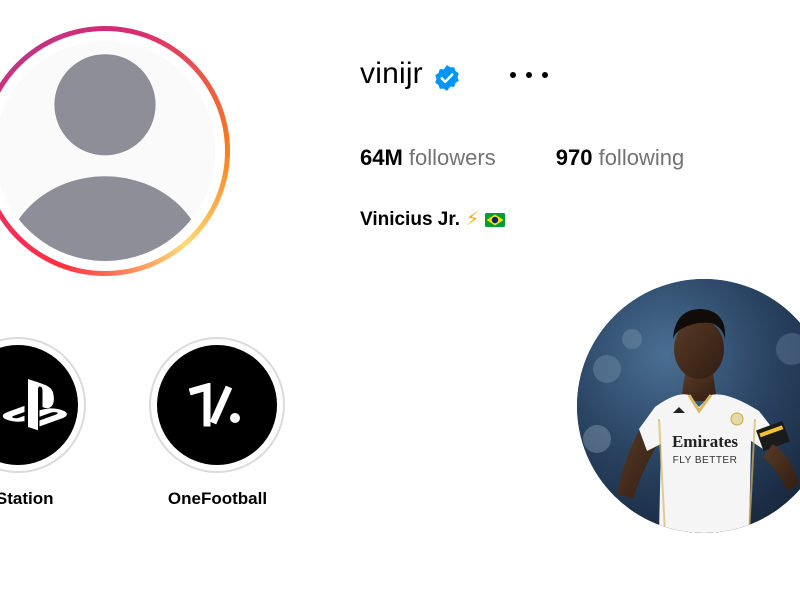 The width and height of the screenshot is (800, 600). What do you see at coordinates (705, 441) in the screenshot?
I see `jersey-sponsor-text: Emirates` at bounding box center [705, 441].